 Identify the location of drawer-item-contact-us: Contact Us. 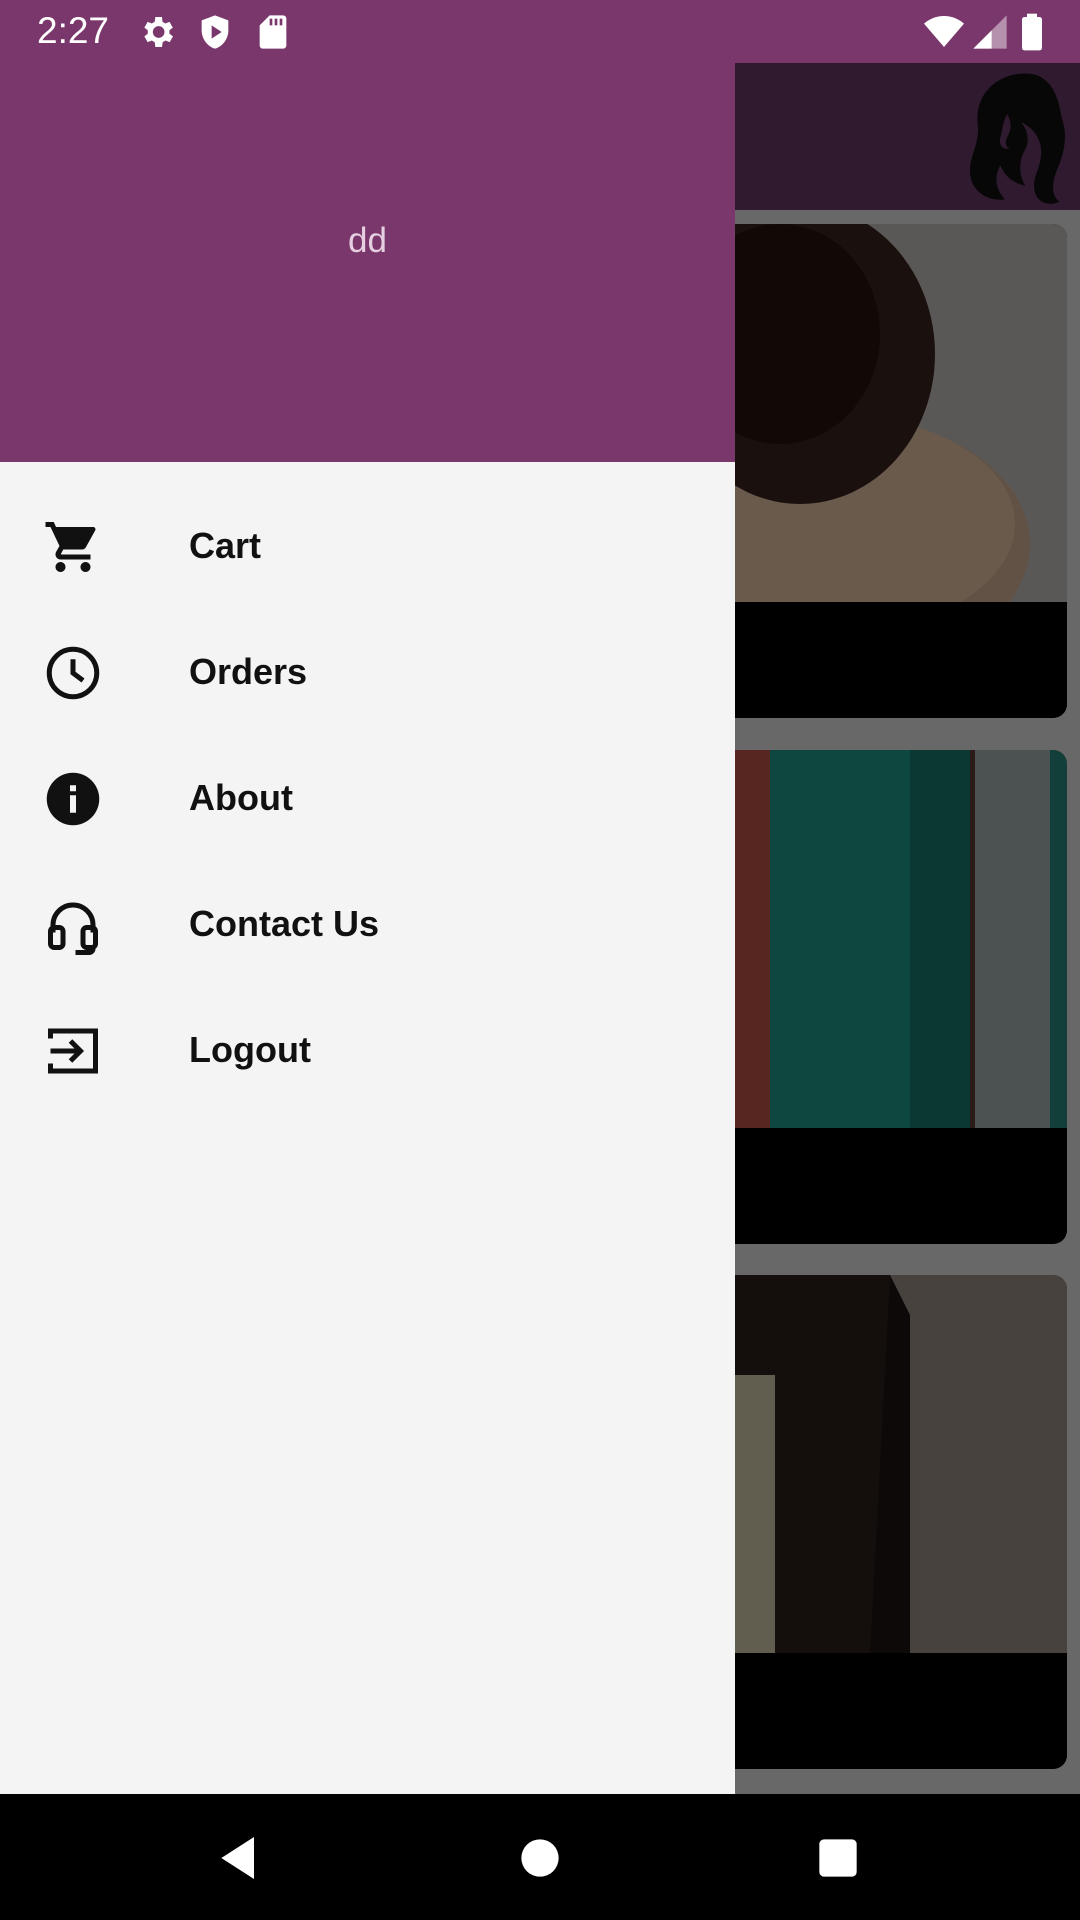
(367, 924).